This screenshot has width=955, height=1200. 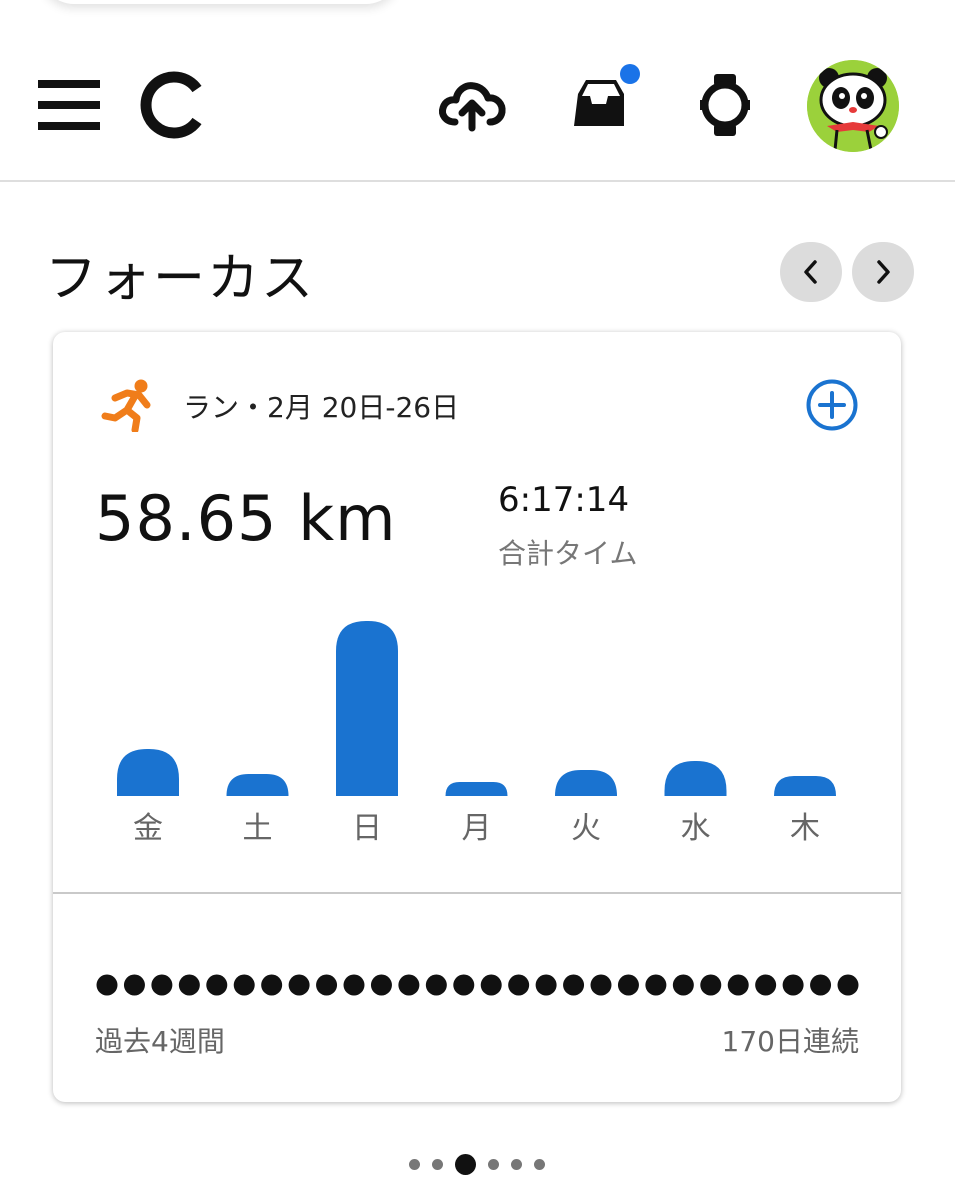 What do you see at coordinates (69, 106) in the screenshot?
I see `hamburger-menu-icon` at bounding box center [69, 106].